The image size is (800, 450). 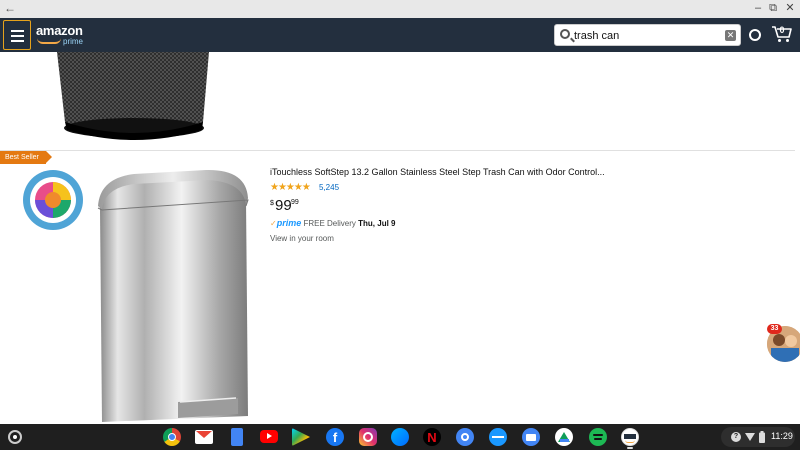 I want to click on window-titlebar: ← – ⧉ ✕, so click(x=400, y=9).